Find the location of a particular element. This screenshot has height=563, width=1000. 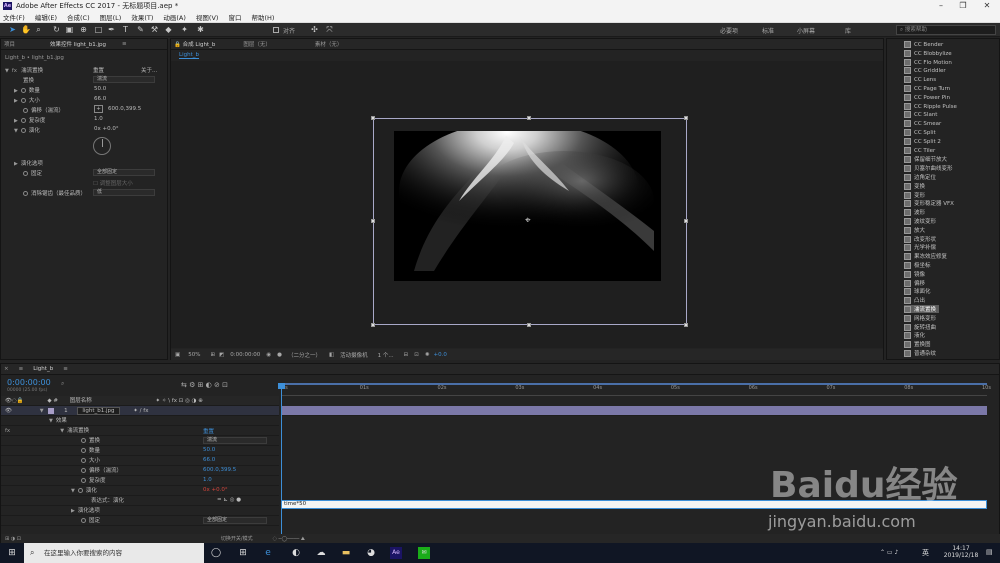

evolution-options: ▶ 演化选项 is located at coordinates (28, 163).